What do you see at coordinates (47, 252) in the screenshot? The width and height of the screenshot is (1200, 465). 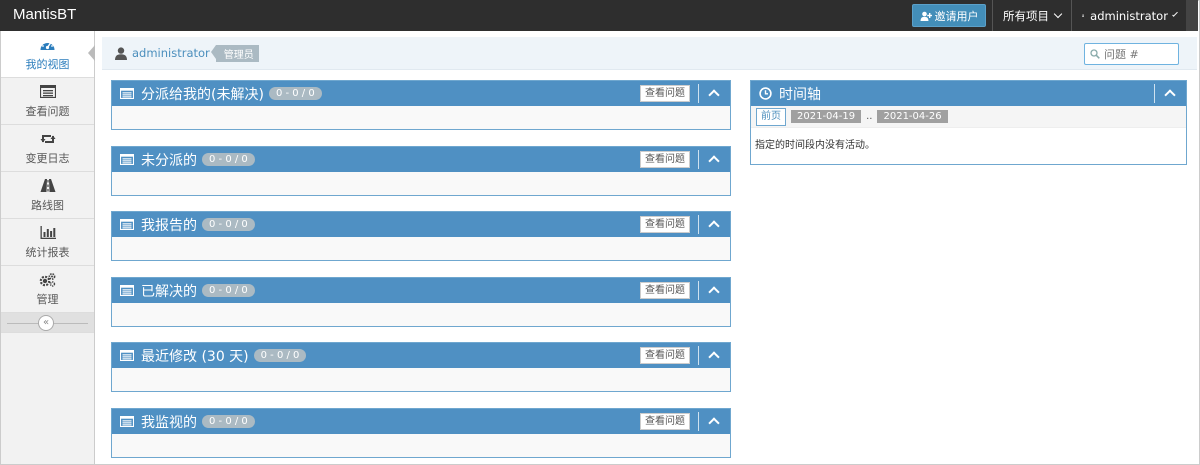 I see `sidebar-item-label: 统计报表` at bounding box center [47, 252].